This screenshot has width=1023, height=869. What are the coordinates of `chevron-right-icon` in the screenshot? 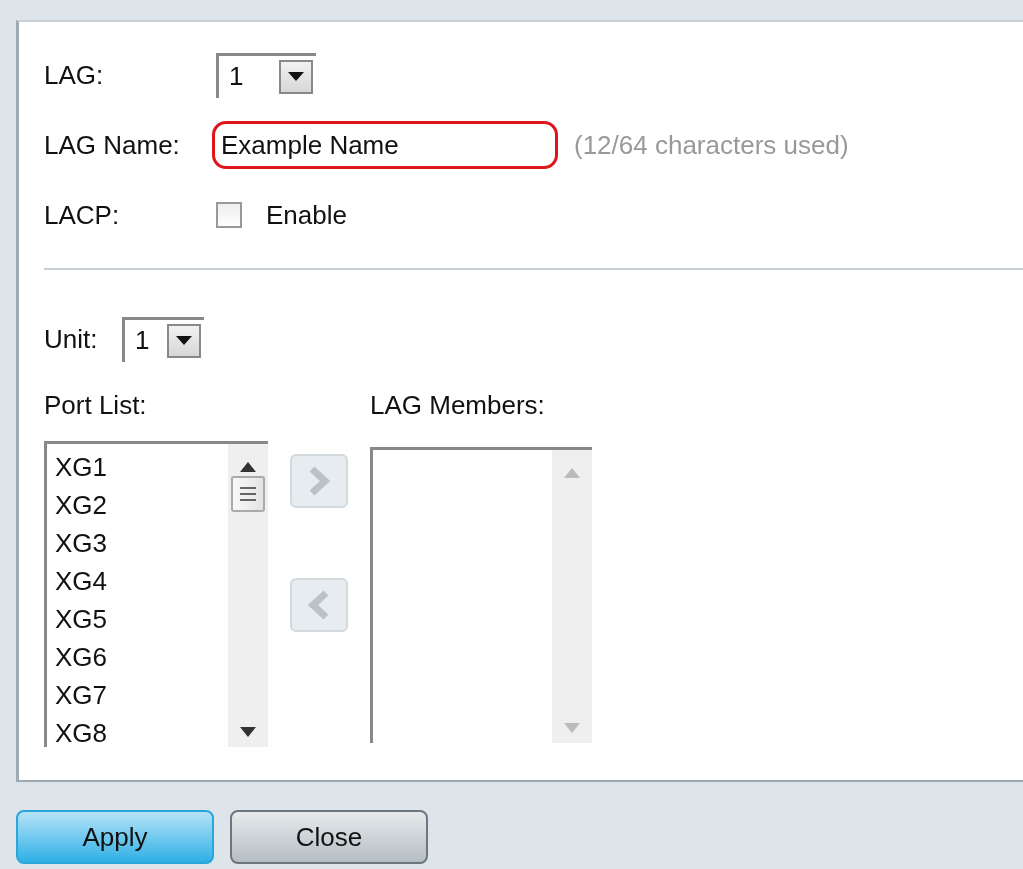 It's located at (319, 481).